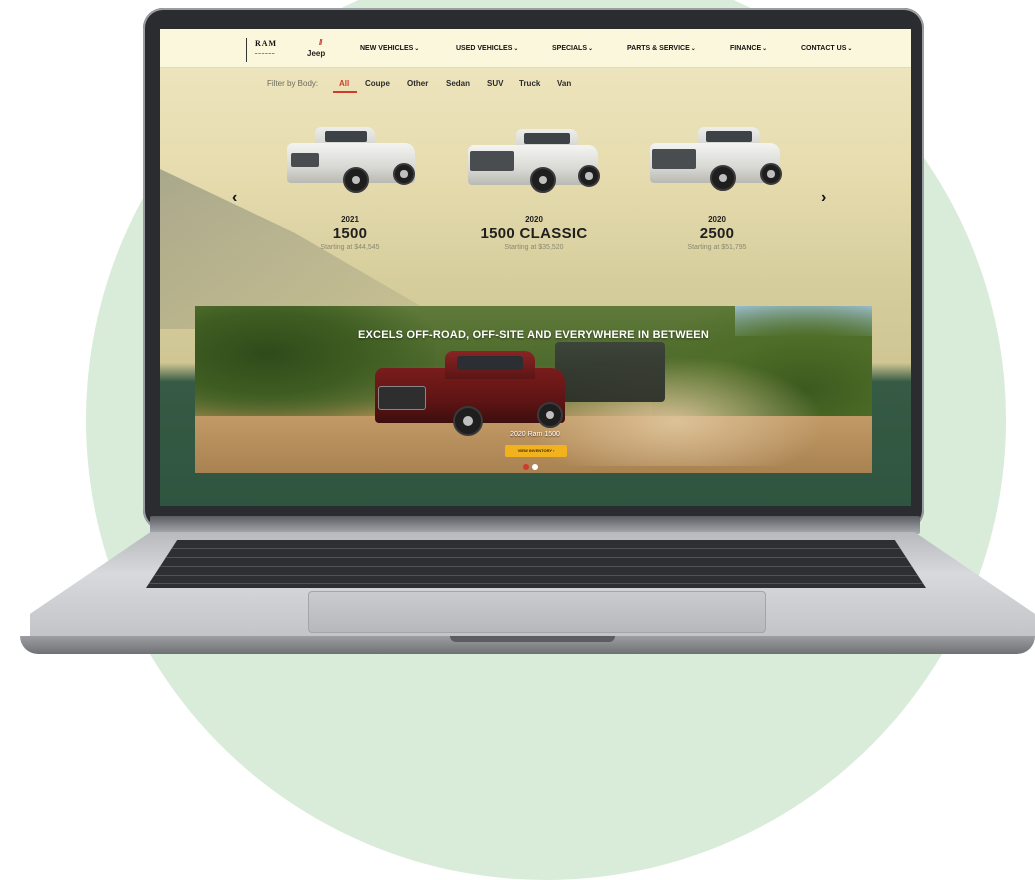 The height and width of the screenshot is (880, 1035). Describe the element at coordinates (717, 247) in the screenshot. I see `vehicle-price: Starting at $51,795` at that location.